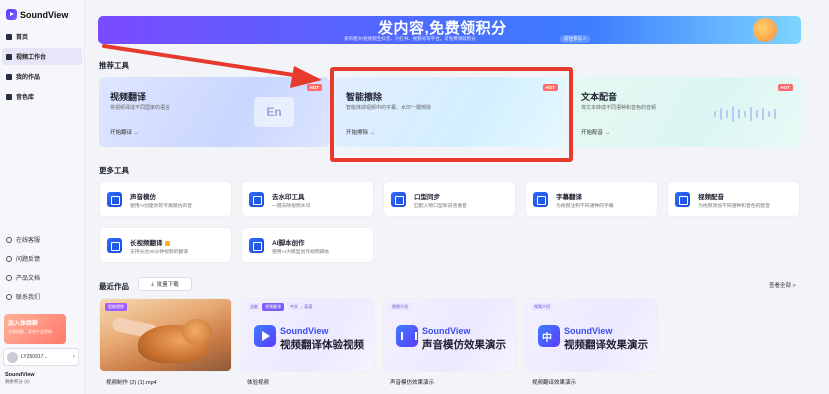 This screenshot has height=394, width=829. What do you see at coordinates (35, 329) in the screenshot?
I see `join-group-promo: 加入体验群 立即加群，享有产品更新` at bounding box center [35, 329].